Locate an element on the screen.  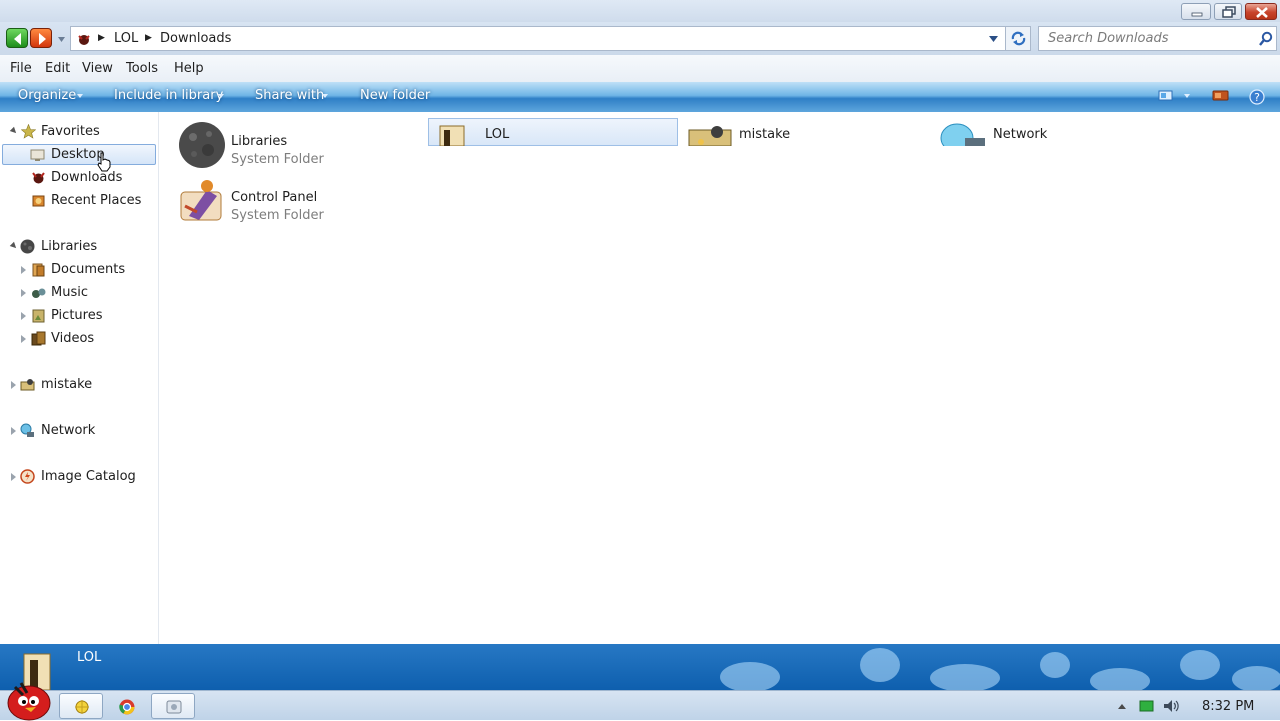
nav-label: Recent Places is located at coordinates (96, 200).